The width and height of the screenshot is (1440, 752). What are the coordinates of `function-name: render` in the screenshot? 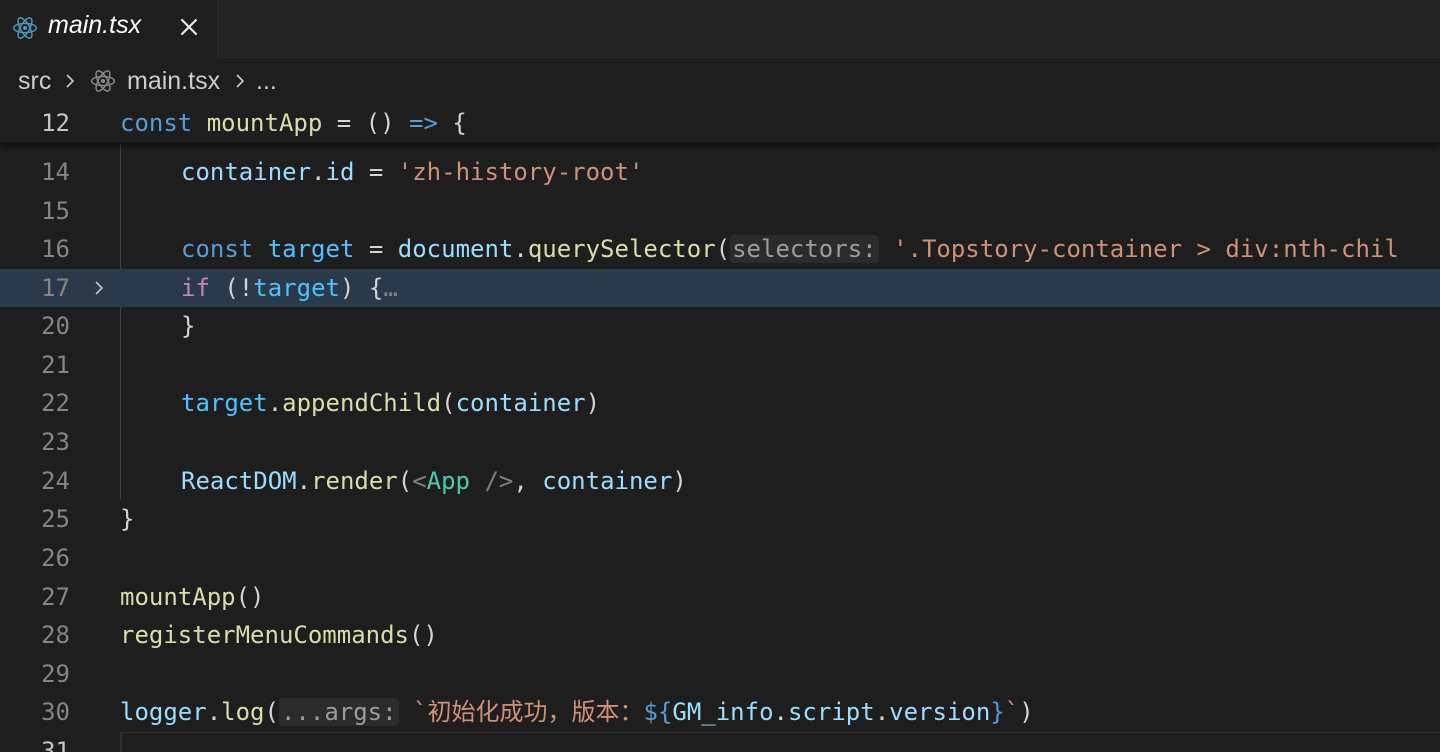 It's located at (354, 481).